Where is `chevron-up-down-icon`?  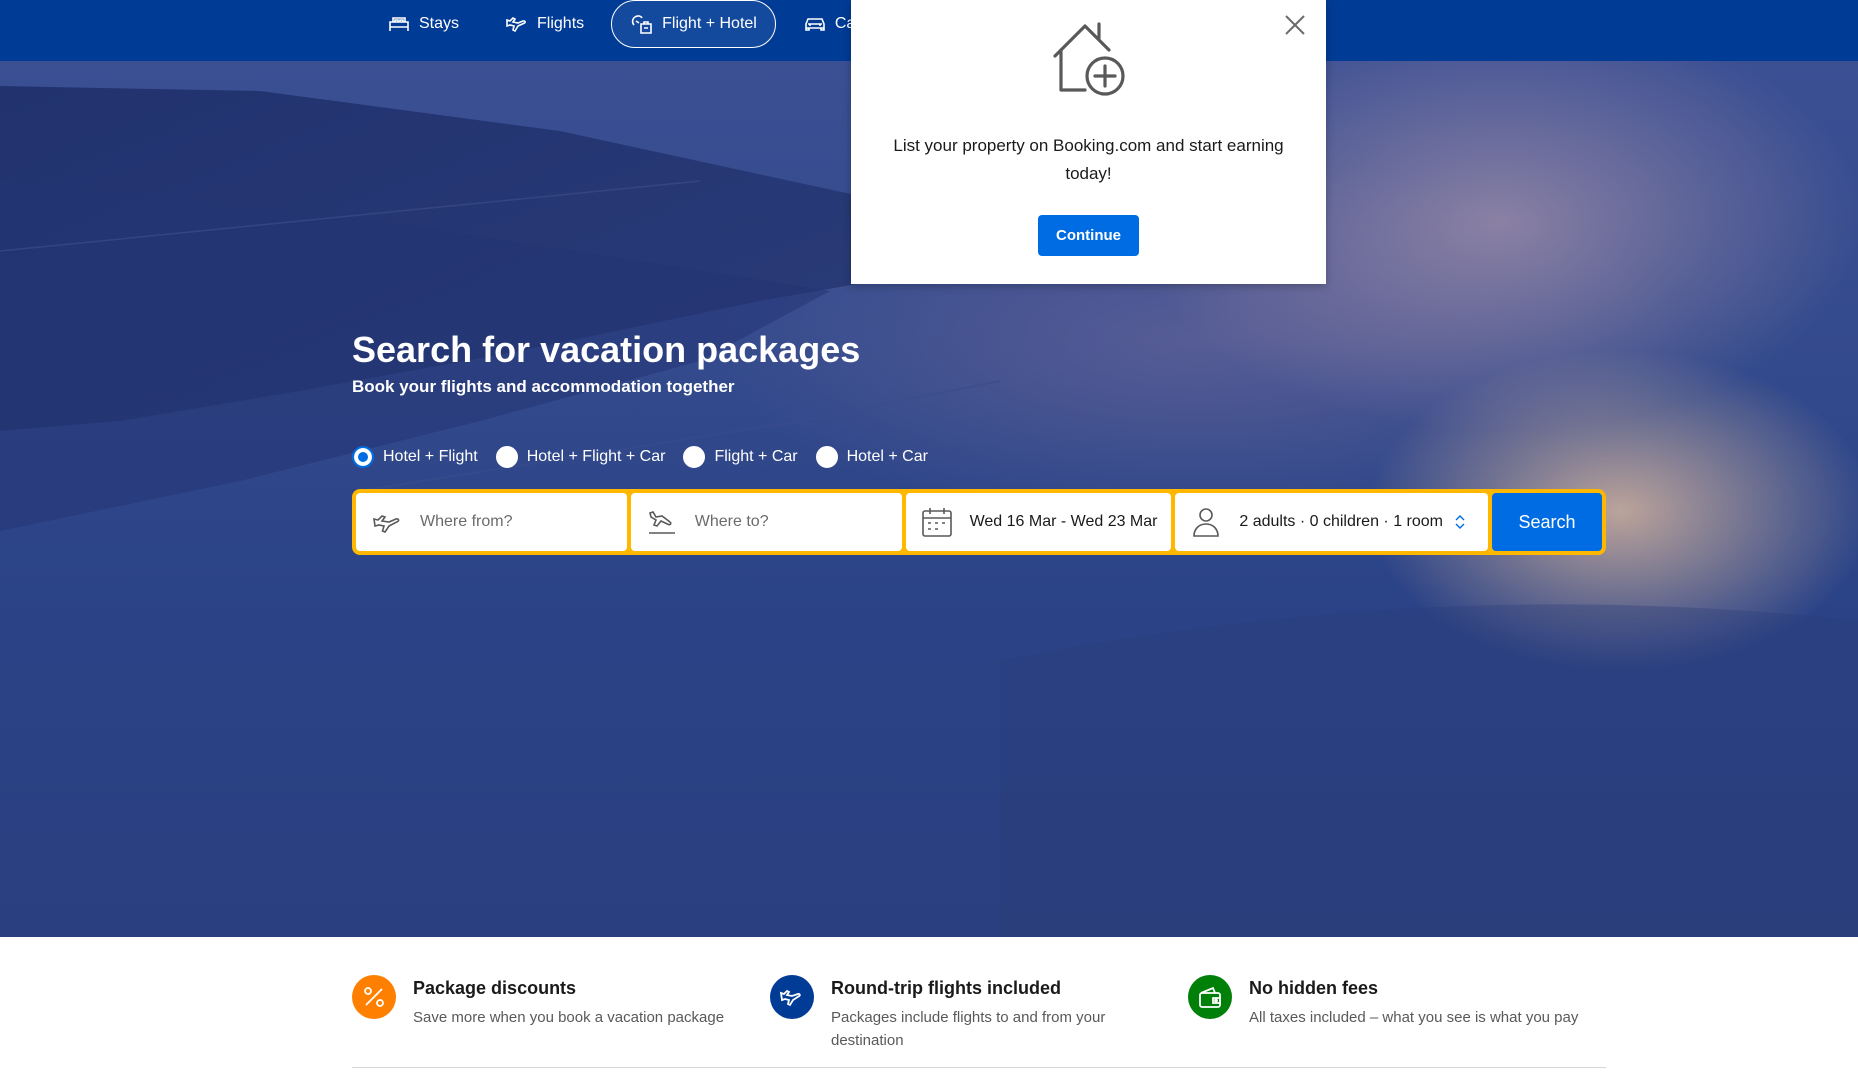
chevron-up-down-icon is located at coordinates (1460, 522).